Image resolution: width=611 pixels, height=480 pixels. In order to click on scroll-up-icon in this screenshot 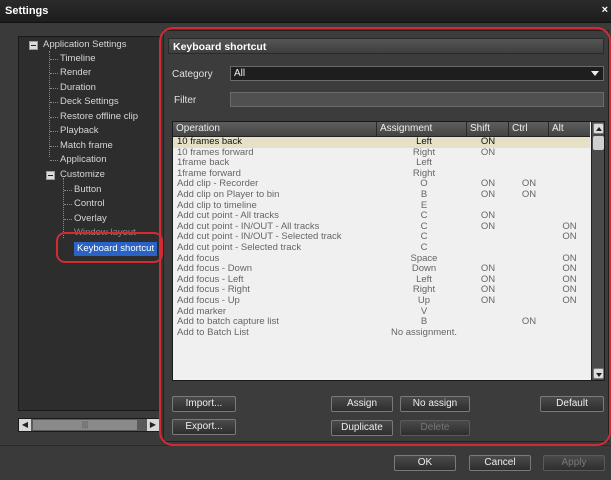, I will do `click(598, 128)`.